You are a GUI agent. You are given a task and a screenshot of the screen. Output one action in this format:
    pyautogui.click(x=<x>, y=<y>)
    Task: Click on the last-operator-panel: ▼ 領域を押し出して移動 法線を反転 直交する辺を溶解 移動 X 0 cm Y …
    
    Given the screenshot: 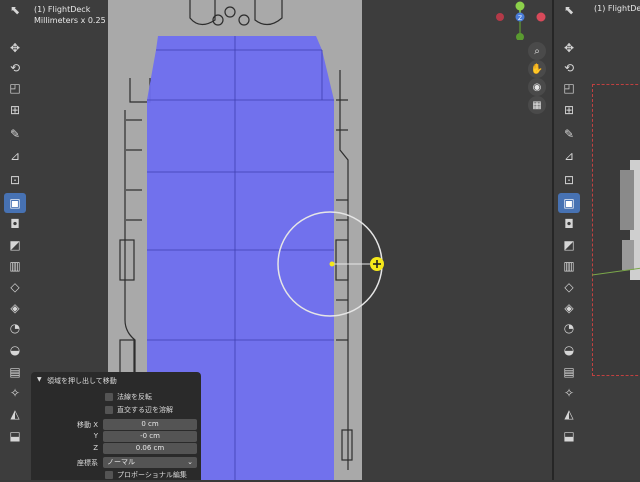 What is the action you would take?
    pyautogui.click(x=116, y=426)
    